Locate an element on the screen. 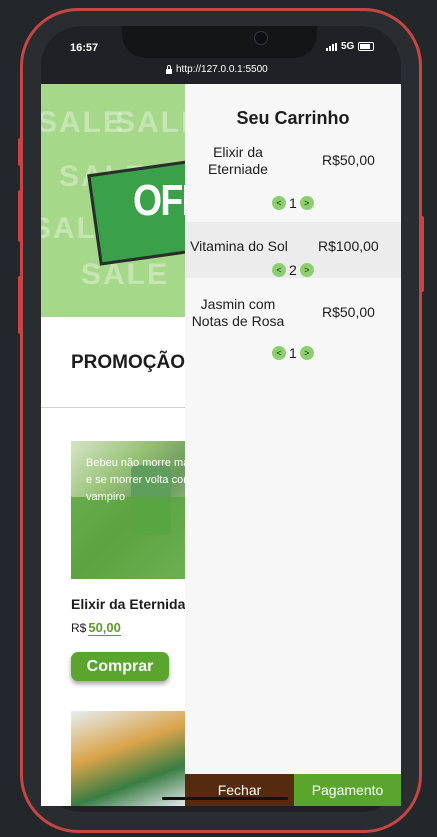  network-label: 5G is located at coordinates (348, 46).